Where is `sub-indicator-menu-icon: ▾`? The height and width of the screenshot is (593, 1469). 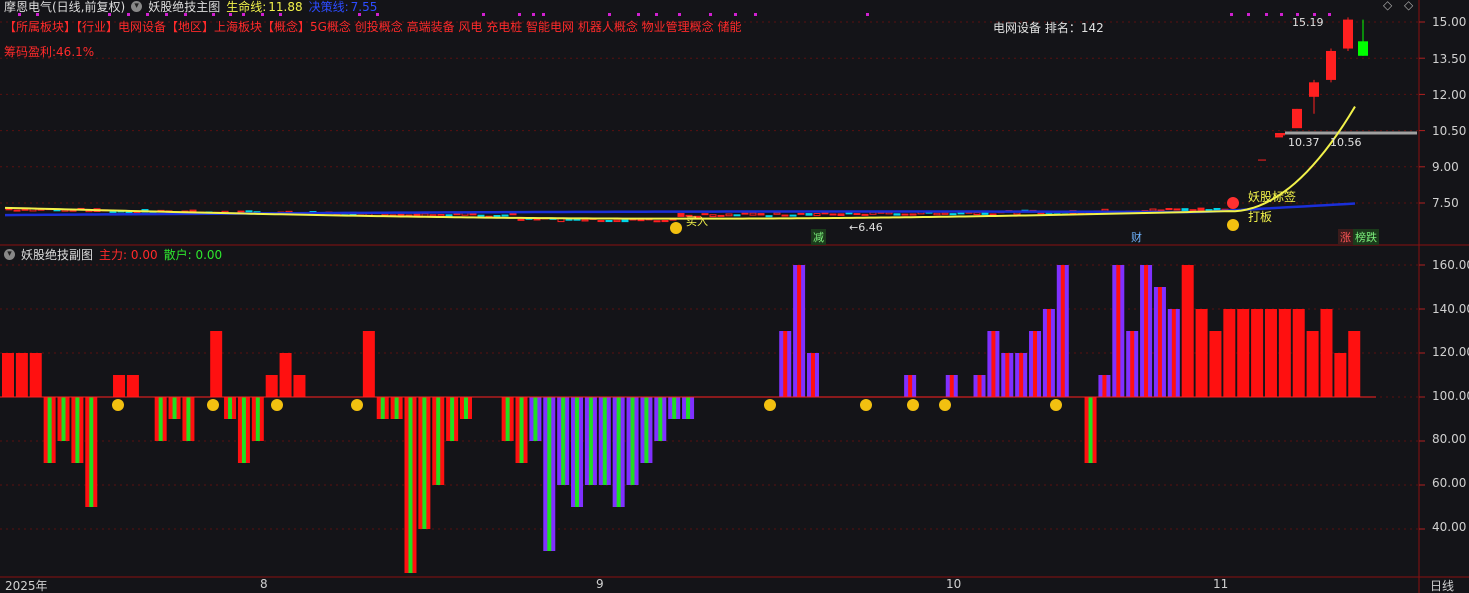
sub-indicator-menu-icon: ▾ is located at coordinates (9, 254).